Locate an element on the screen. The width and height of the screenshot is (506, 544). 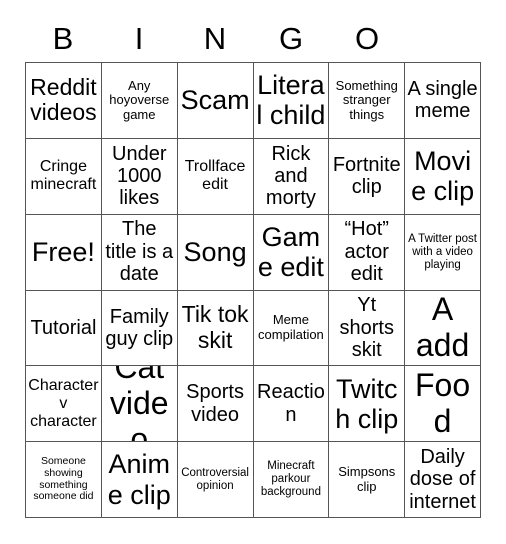
bingo-cell: Scam is located at coordinates (215, 101).